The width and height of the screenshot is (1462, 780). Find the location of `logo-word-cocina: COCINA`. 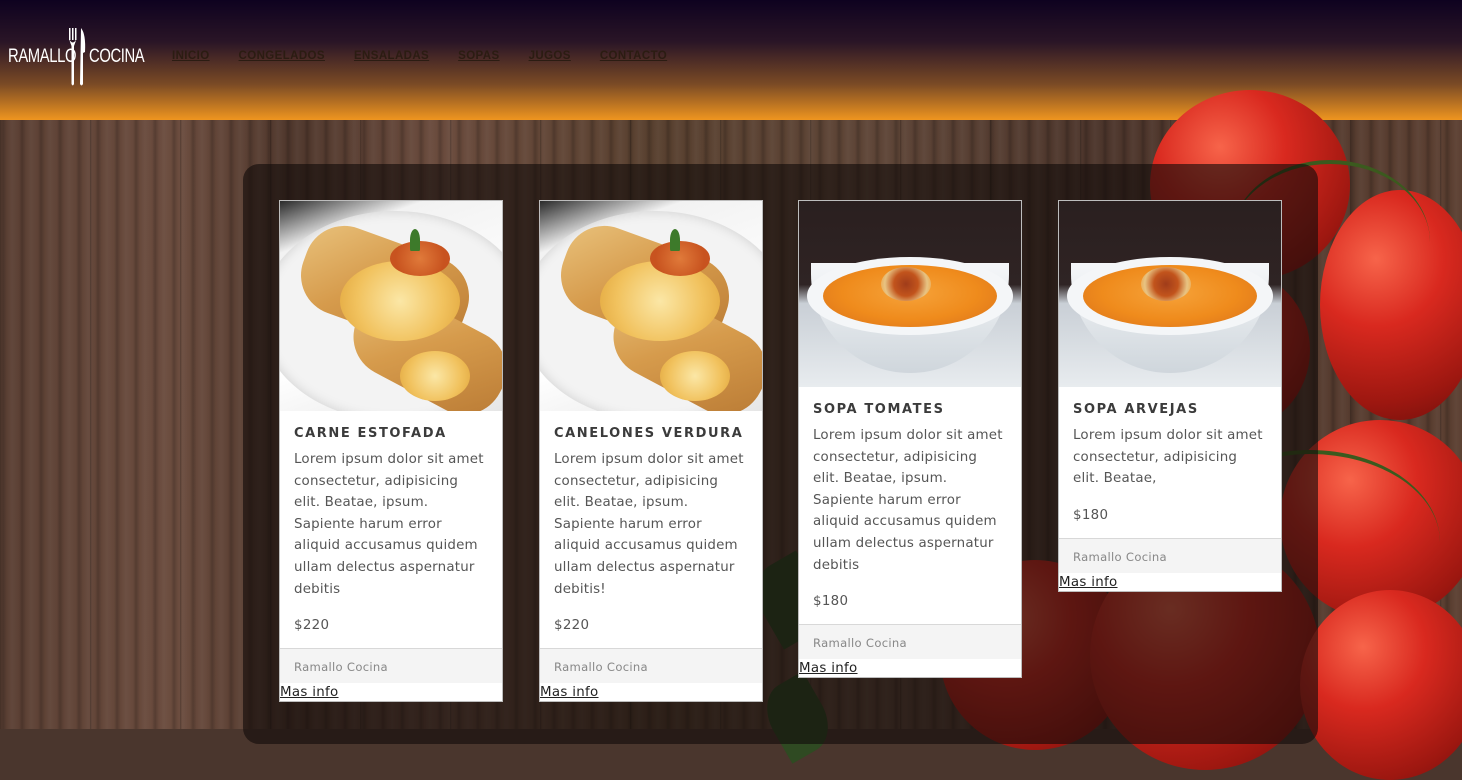

logo-word-cocina: COCINA is located at coordinates (117, 56).